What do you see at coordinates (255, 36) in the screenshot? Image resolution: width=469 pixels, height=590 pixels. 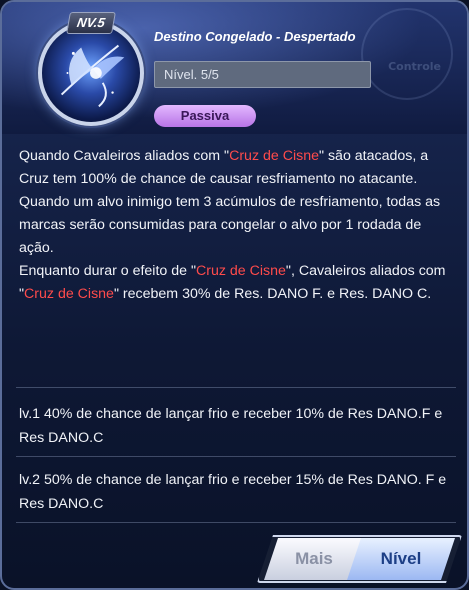 I see `skill-title: Destino Congelado - Despertado` at bounding box center [255, 36].